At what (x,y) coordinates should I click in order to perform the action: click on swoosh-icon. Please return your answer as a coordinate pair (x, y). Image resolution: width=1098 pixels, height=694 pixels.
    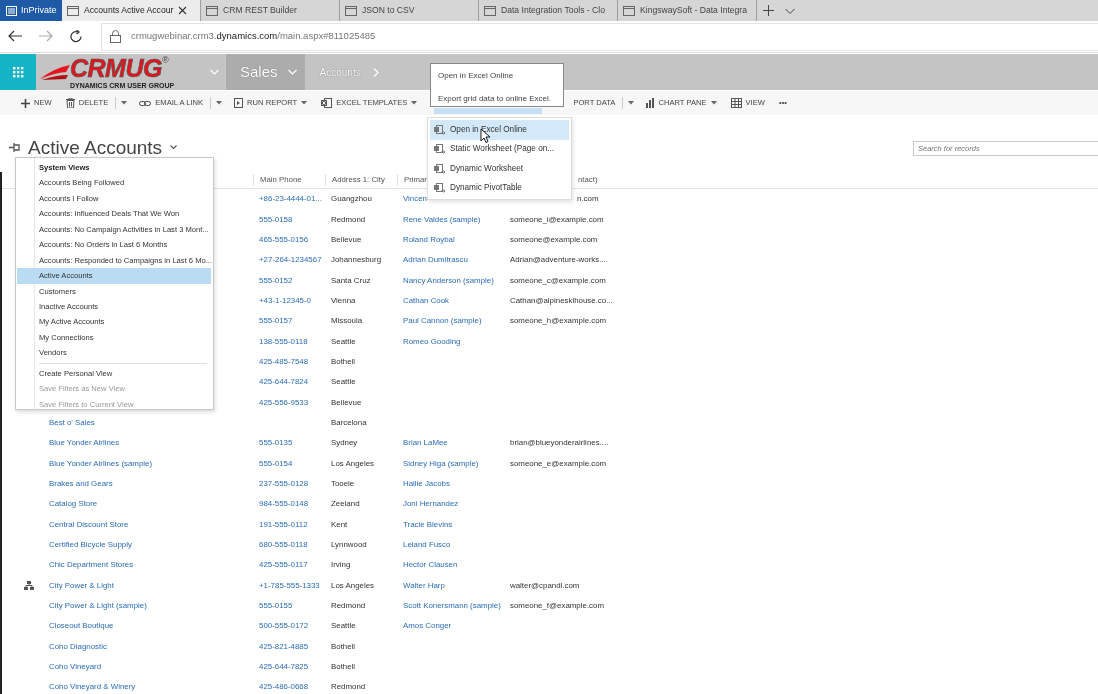
    Looking at the image, I should click on (55, 72).